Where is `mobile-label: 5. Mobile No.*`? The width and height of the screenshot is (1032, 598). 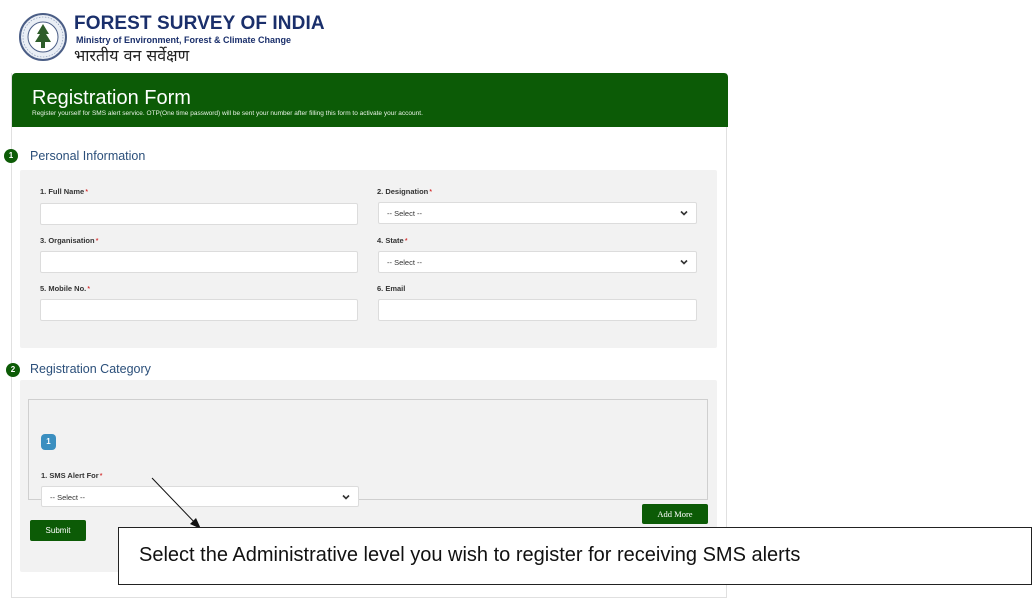 mobile-label: 5. Mobile No.* is located at coordinates (65, 288).